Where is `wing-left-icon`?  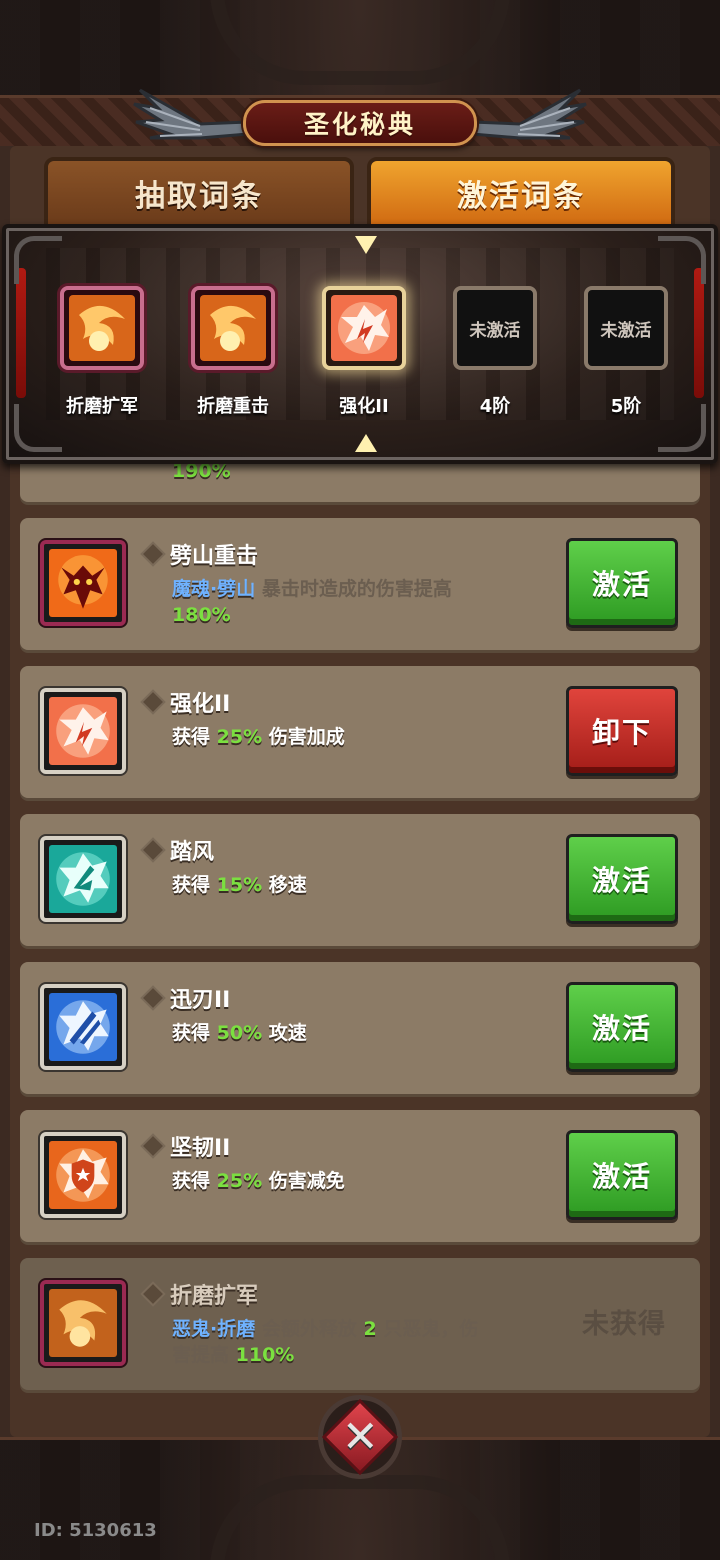 wing-left-icon is located at coordinates (191, 114).